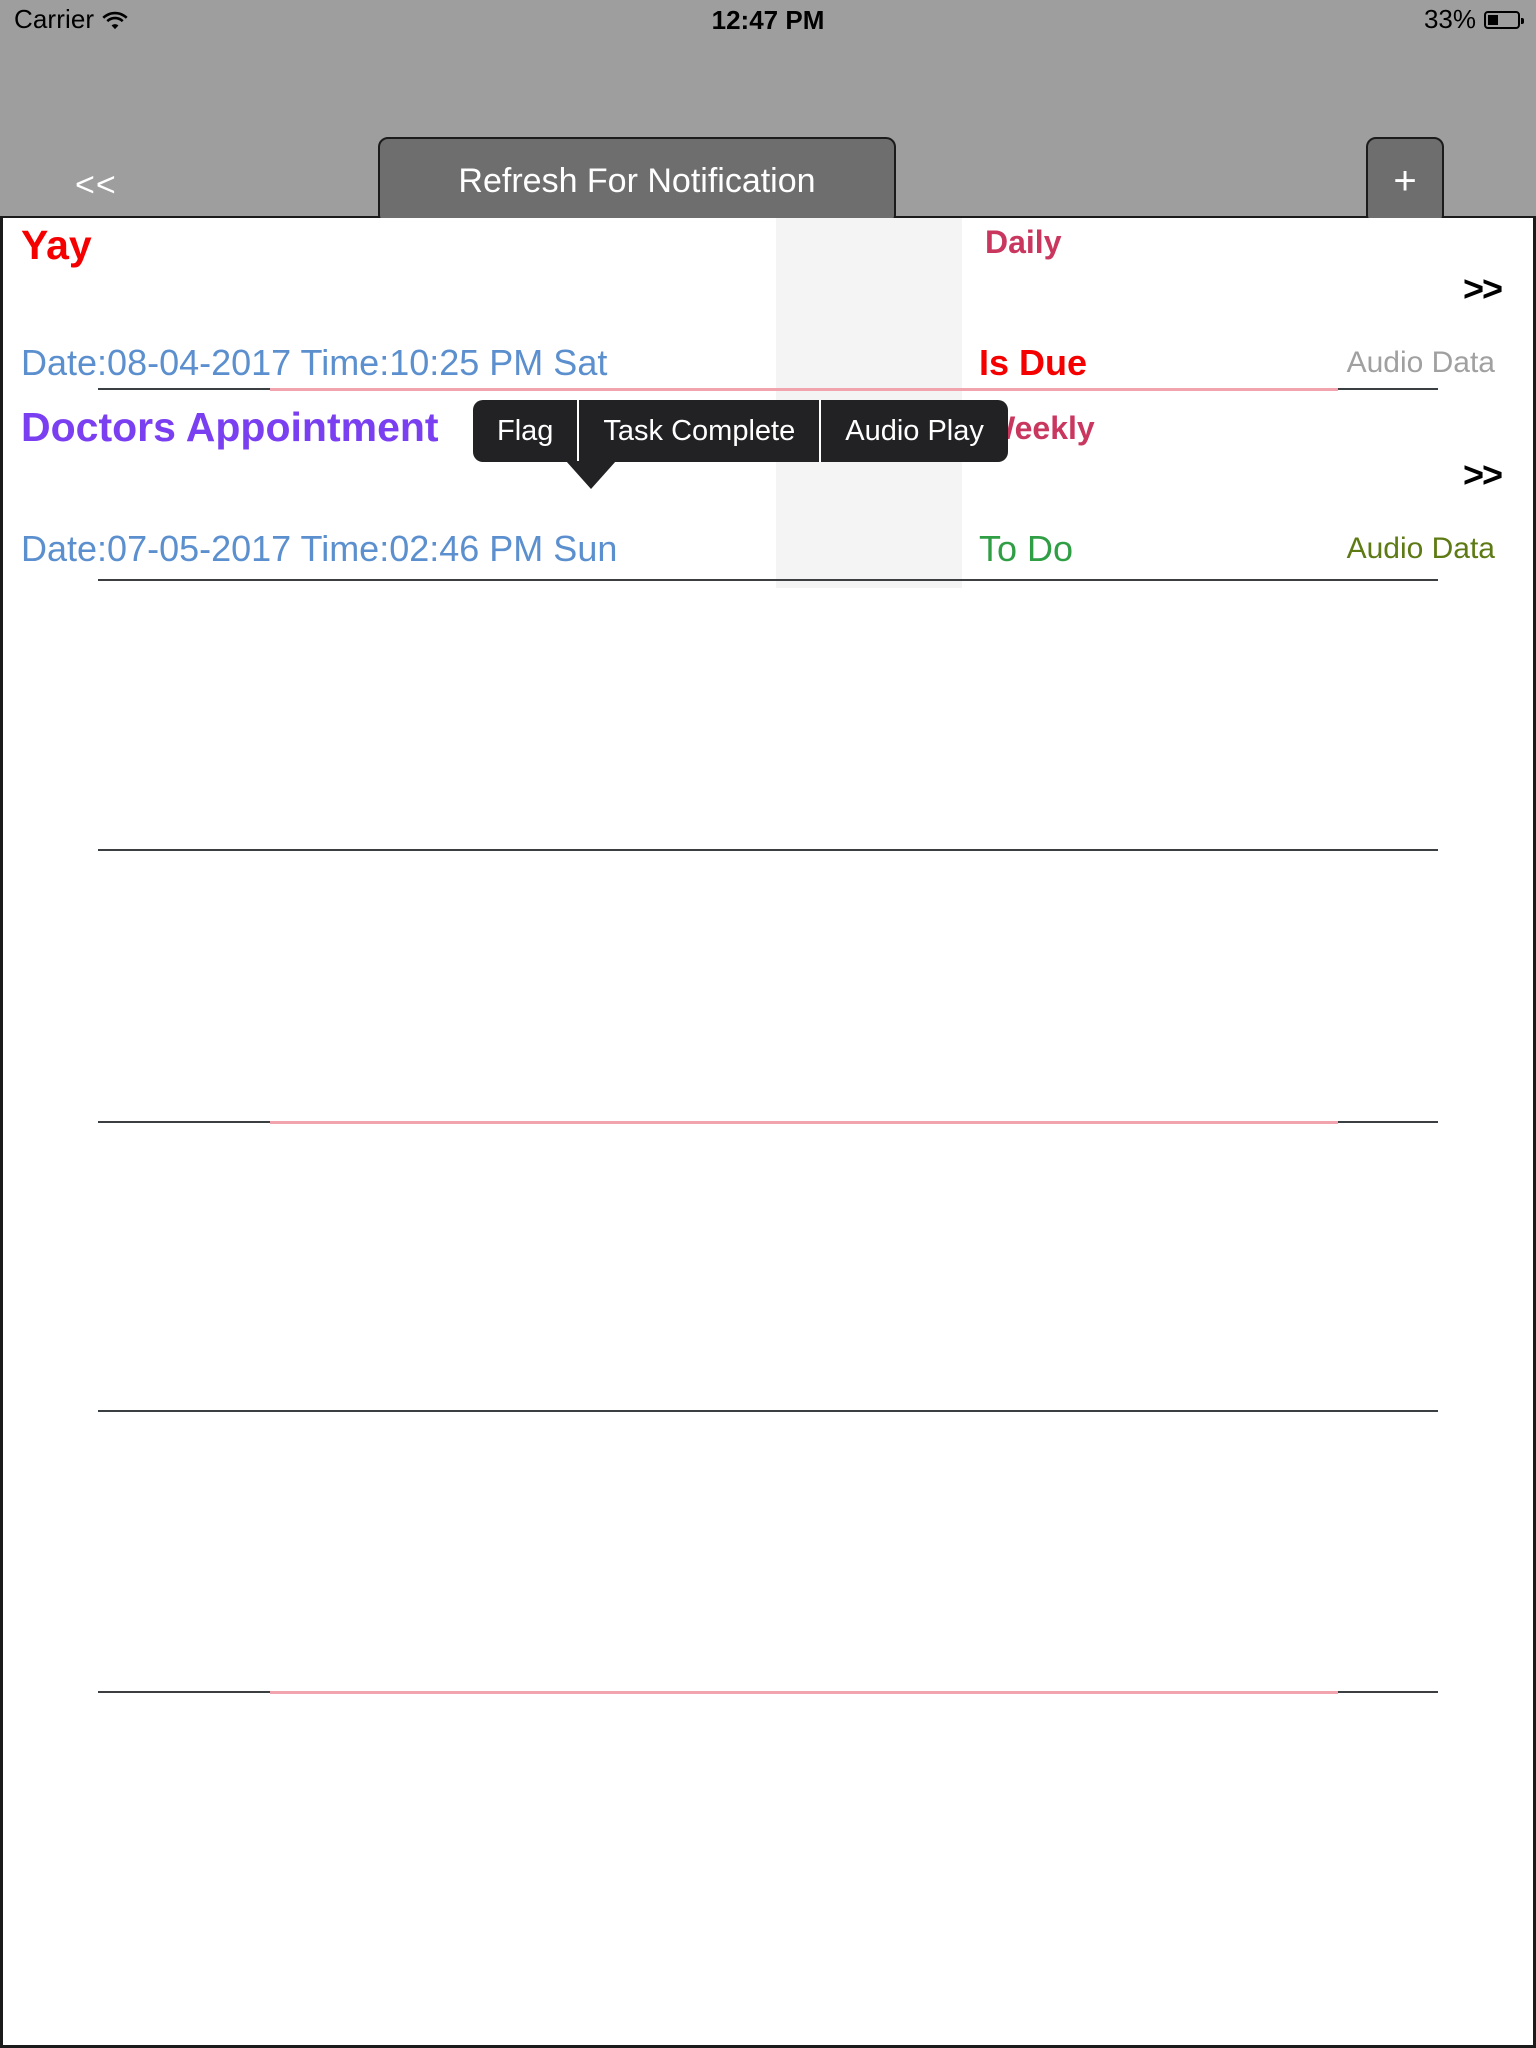 Image resolution: width=1536 pixels, height=2048 pixels. Describe the element at coordinates (1033, 362) in the screenshot. I see `status-badge: Is Due` at that location.